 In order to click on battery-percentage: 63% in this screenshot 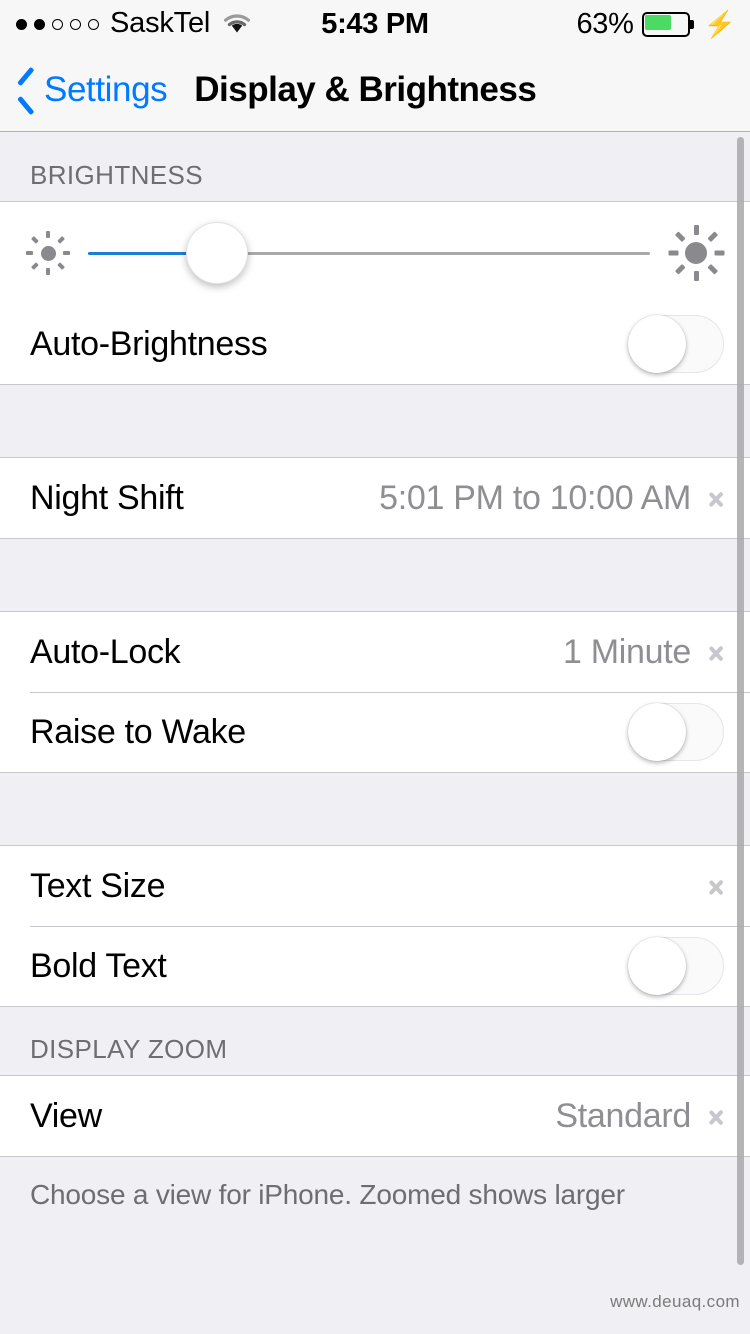, I will do `click(605, 23)`.